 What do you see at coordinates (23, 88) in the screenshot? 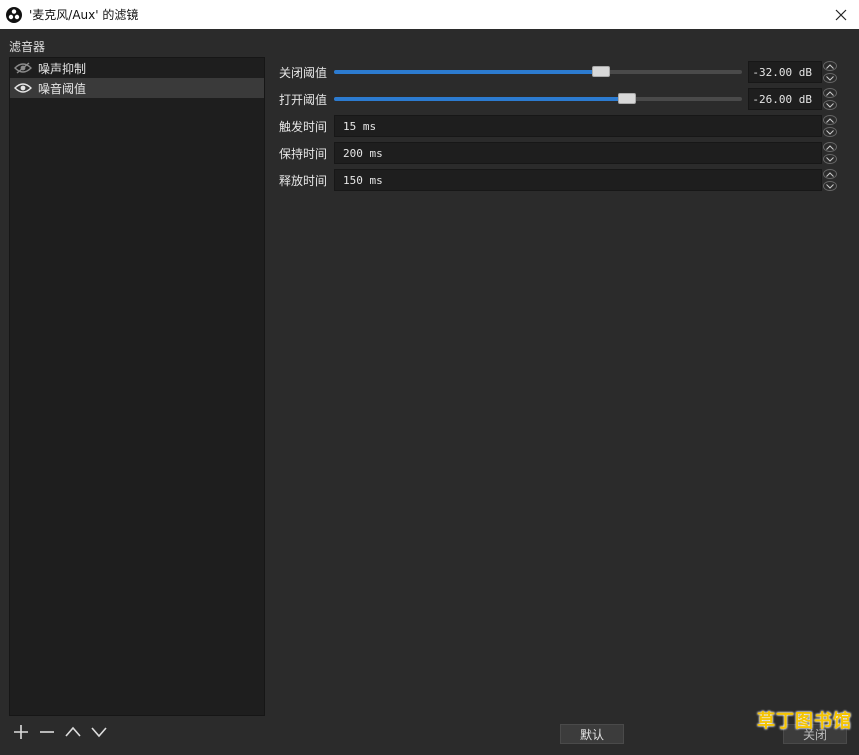
I see `eye-visible-icon` at bounding box center [23, 88].